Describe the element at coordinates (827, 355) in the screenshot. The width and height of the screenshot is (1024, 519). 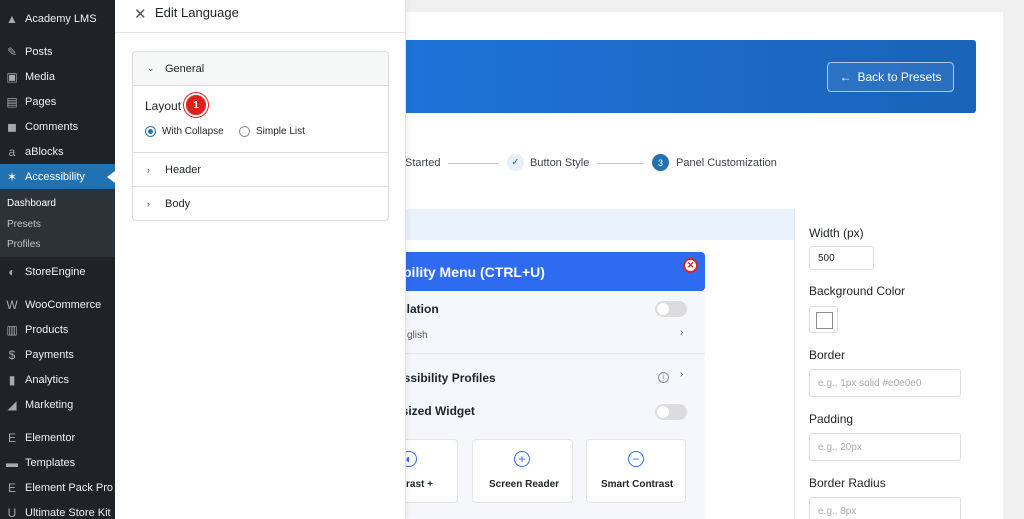
I see `border-label: Border` at that location.